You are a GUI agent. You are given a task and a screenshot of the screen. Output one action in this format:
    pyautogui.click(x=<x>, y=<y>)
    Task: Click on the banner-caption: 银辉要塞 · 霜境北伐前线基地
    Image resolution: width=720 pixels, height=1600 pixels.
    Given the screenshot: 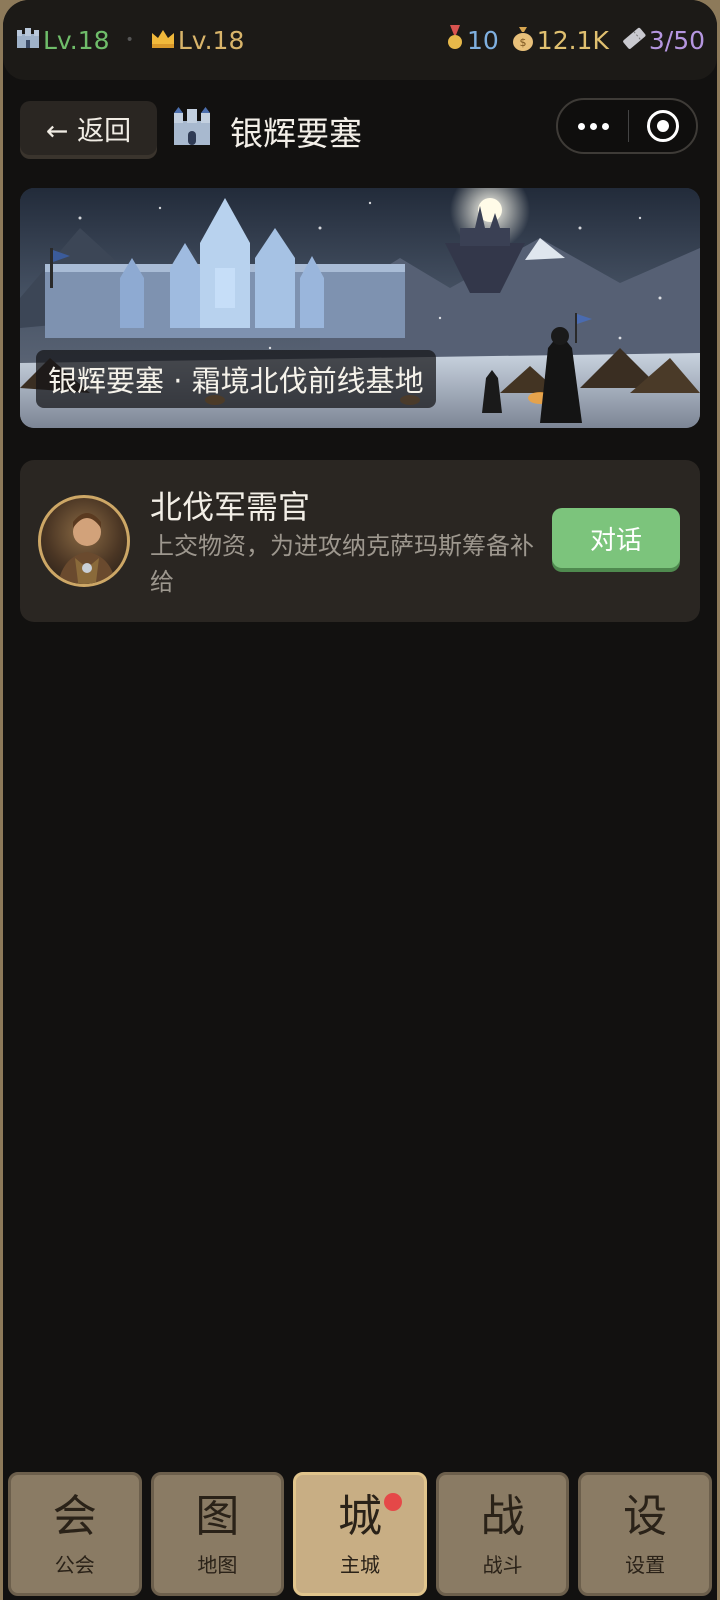 What is the action you would take?
    pyautogui.click(x=236, y=379)
    